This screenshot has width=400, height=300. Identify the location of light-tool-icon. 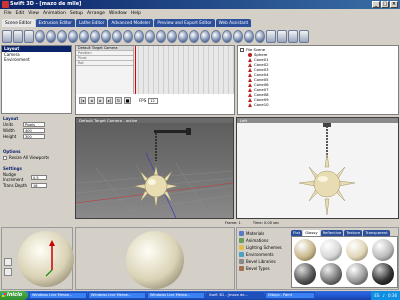
(117, 36).